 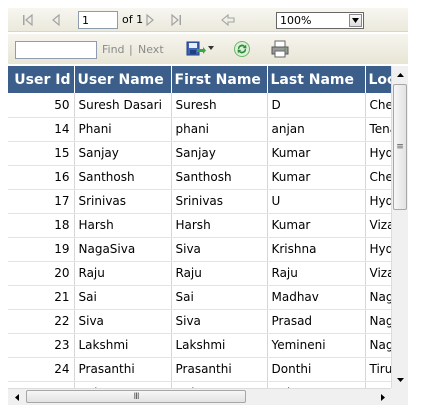 What do you see at coordinates (382, 397) in the screenshot?
I see `scroll-right-icon` at bounding box center [382, 397].